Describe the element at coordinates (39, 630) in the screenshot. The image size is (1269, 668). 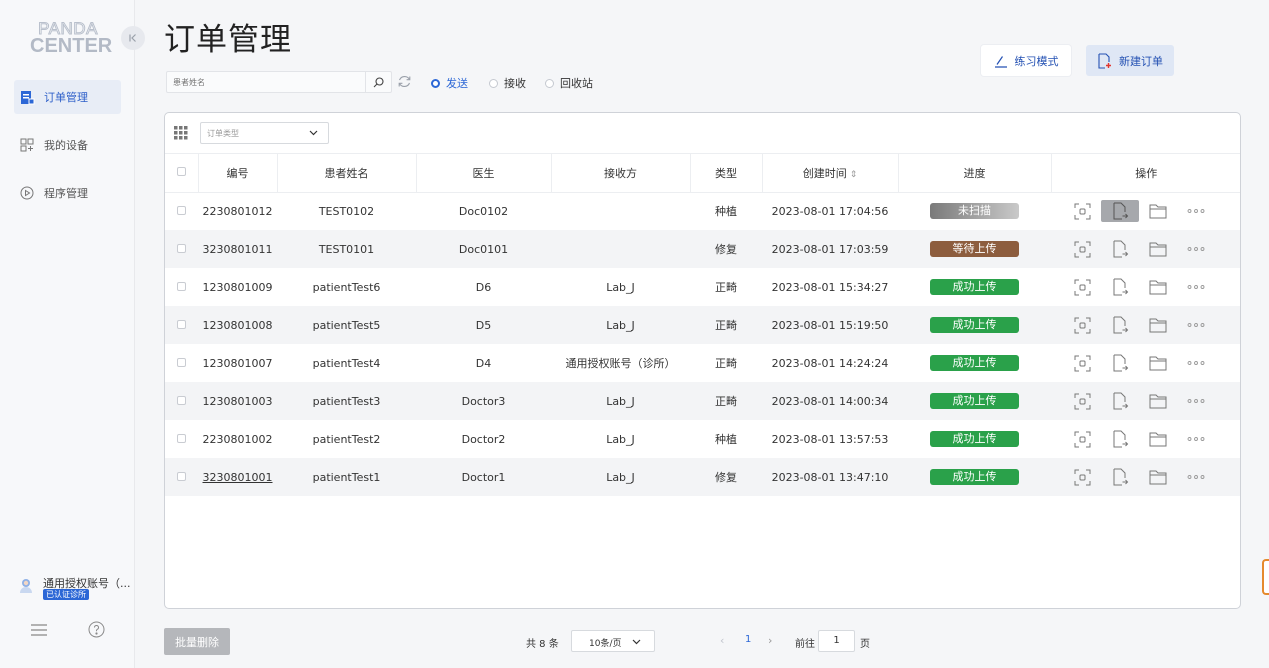
I see `hamburger-menu-icon` at that location.